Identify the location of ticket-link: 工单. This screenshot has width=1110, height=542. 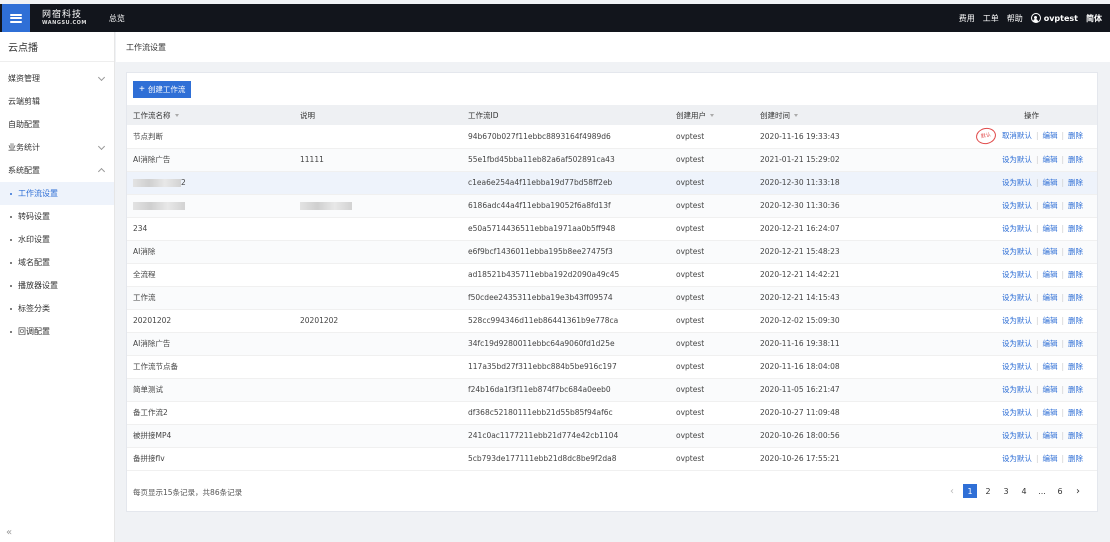
(991, 18).